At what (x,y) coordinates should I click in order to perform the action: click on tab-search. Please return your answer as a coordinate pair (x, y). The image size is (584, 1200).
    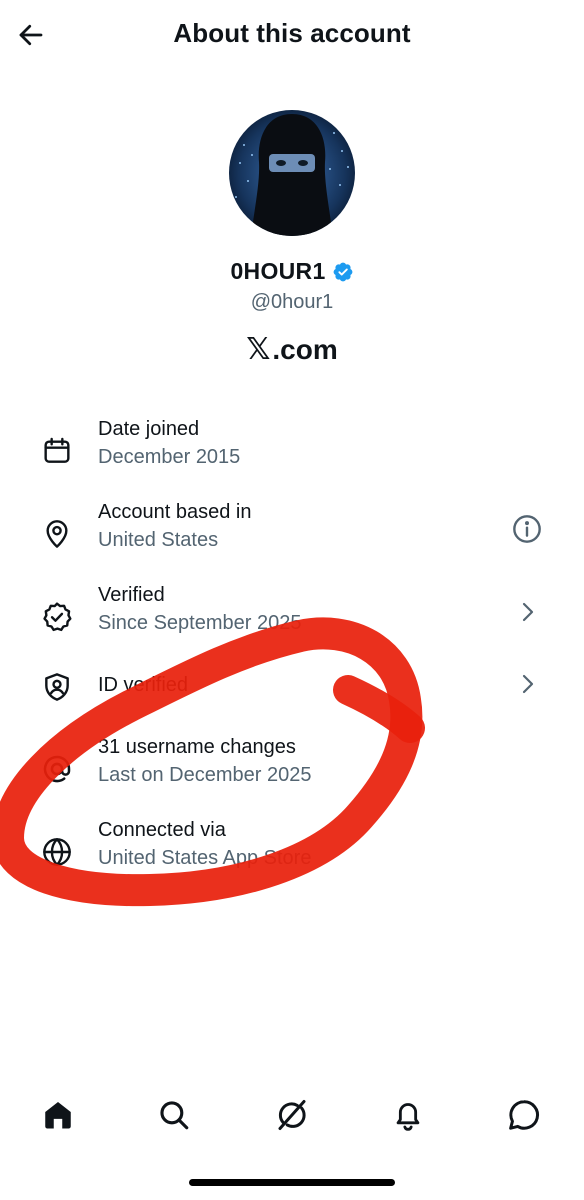
    Looking at the image, I should click on (174, 1115).